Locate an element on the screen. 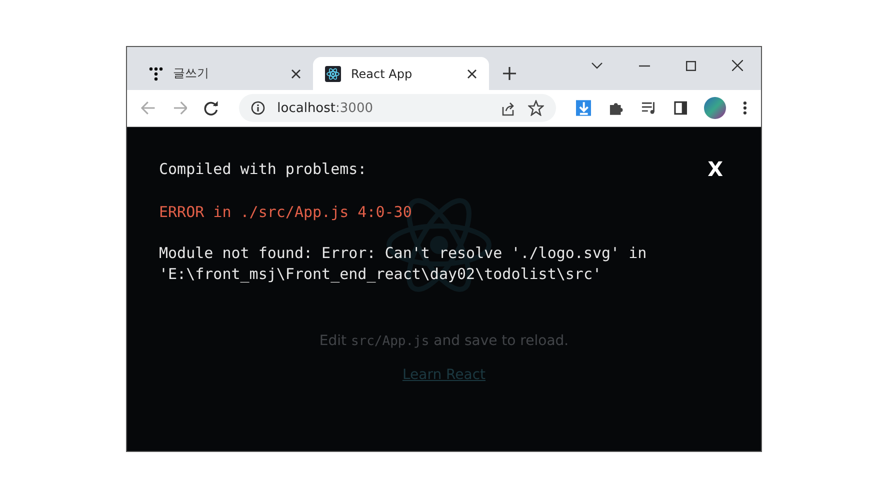 The height and width of the screenshot is (498, 887). more-menu-icon is located at coordinates (745, 108).